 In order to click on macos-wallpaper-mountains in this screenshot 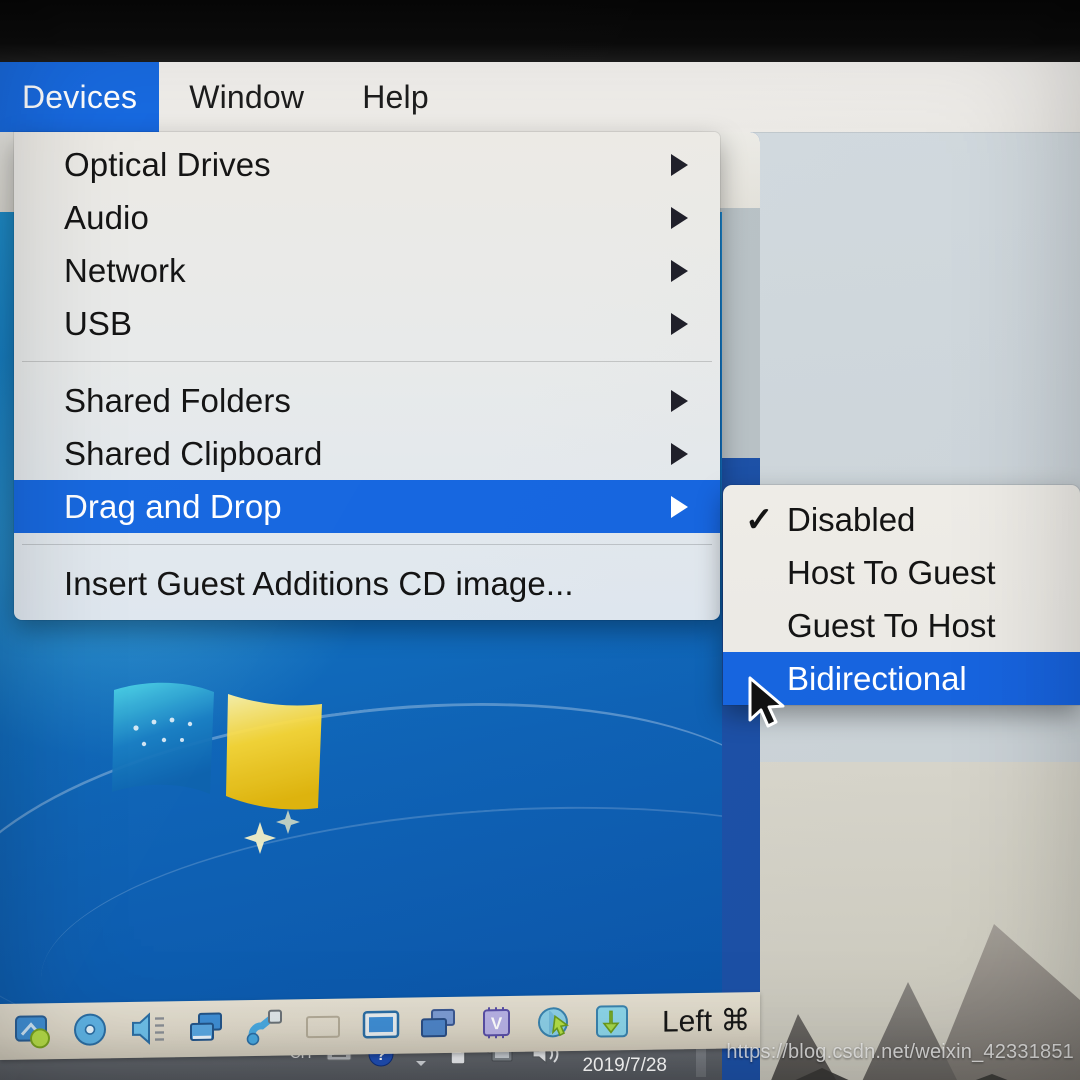, I will do `click(918, 921)`.